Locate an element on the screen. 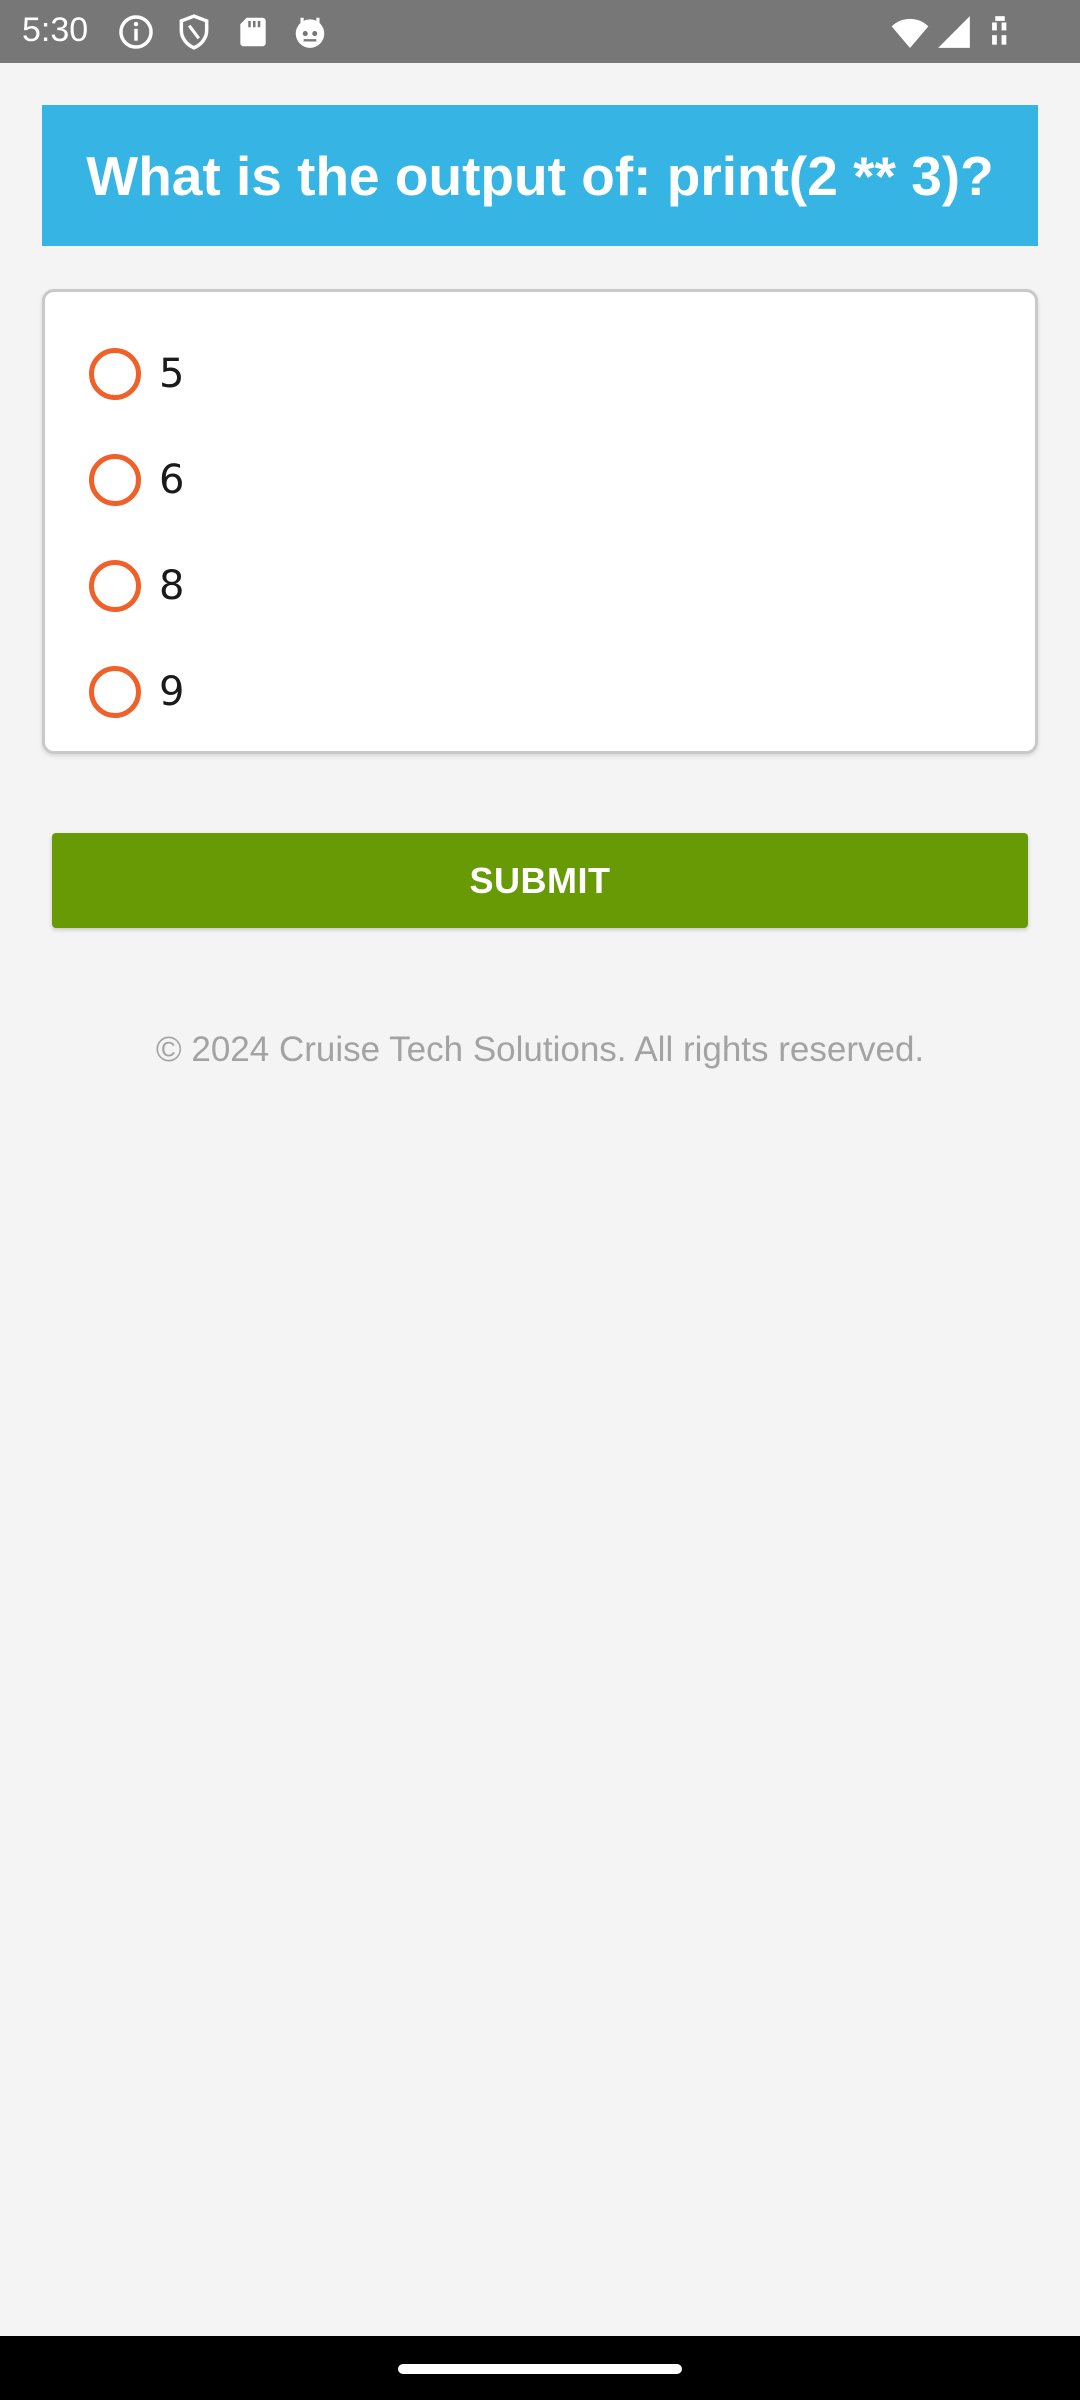 The height and width of the screenshot is (2400, 1080). question-header: What is the output of: print(2 ** 3)? is located at coordinates (540, 175).